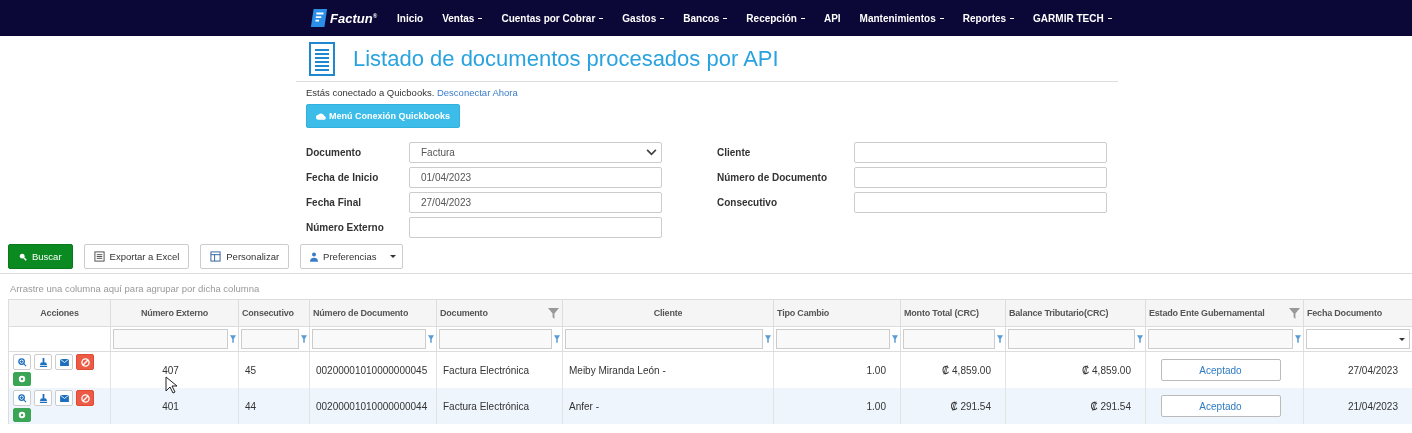 Image resolution: width=1412 pixels, height=433 pixels. I want to click on field-label: Número de Documento, so click(772, 177).